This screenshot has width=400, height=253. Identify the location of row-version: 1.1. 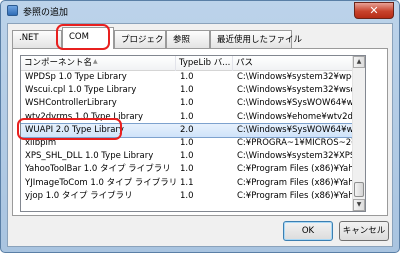
(187, 182).